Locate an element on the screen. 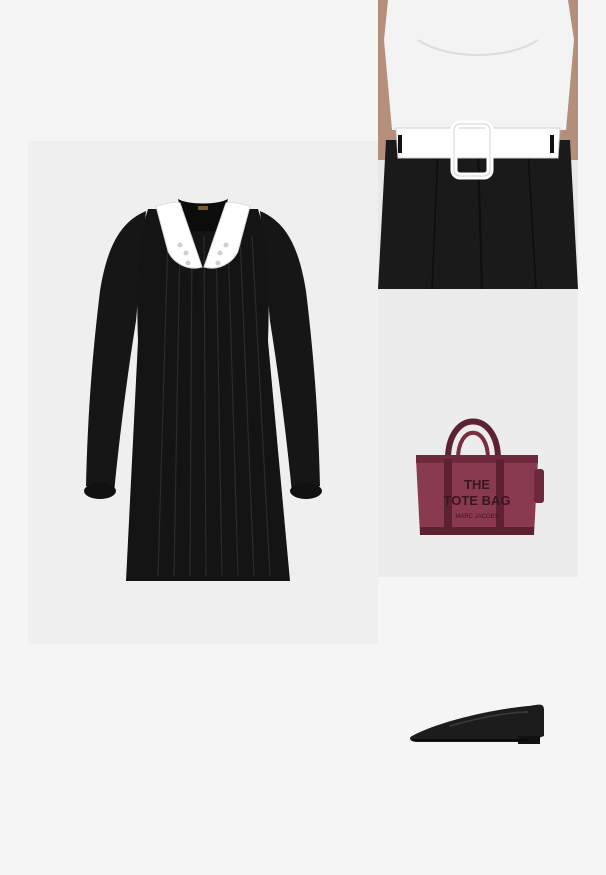 Image resolution: width=606 pixels, height=875 pixels. flat-shoe-product-image is located at coordinates (478, 725).